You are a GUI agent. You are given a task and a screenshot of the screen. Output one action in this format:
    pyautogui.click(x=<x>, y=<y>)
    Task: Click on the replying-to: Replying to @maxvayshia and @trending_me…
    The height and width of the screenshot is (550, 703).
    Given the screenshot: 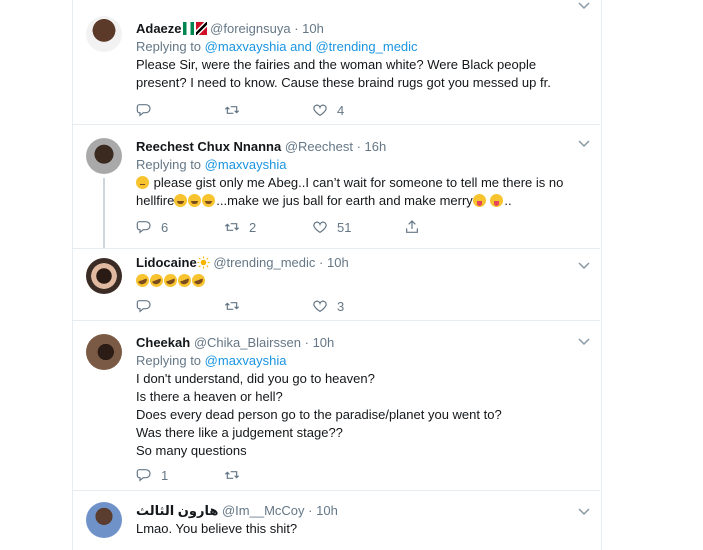 What is the action you would take?
    pyautogui.click(x=363, y=47)
    